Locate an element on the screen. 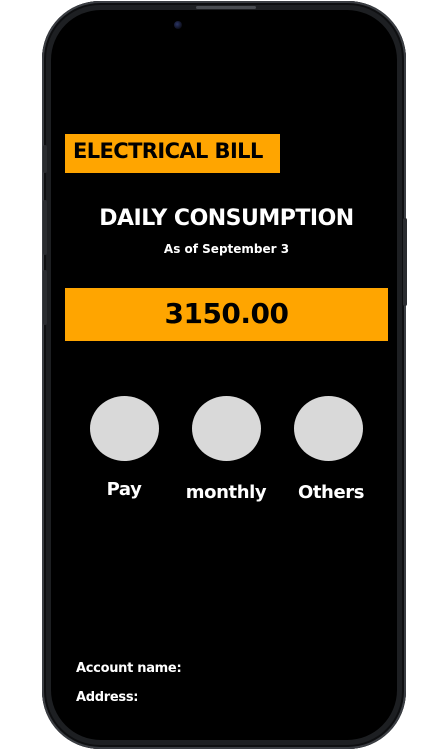 The width and height of the screenshot is (435, 752). others-label: Others is located at coordinates (331, 492).